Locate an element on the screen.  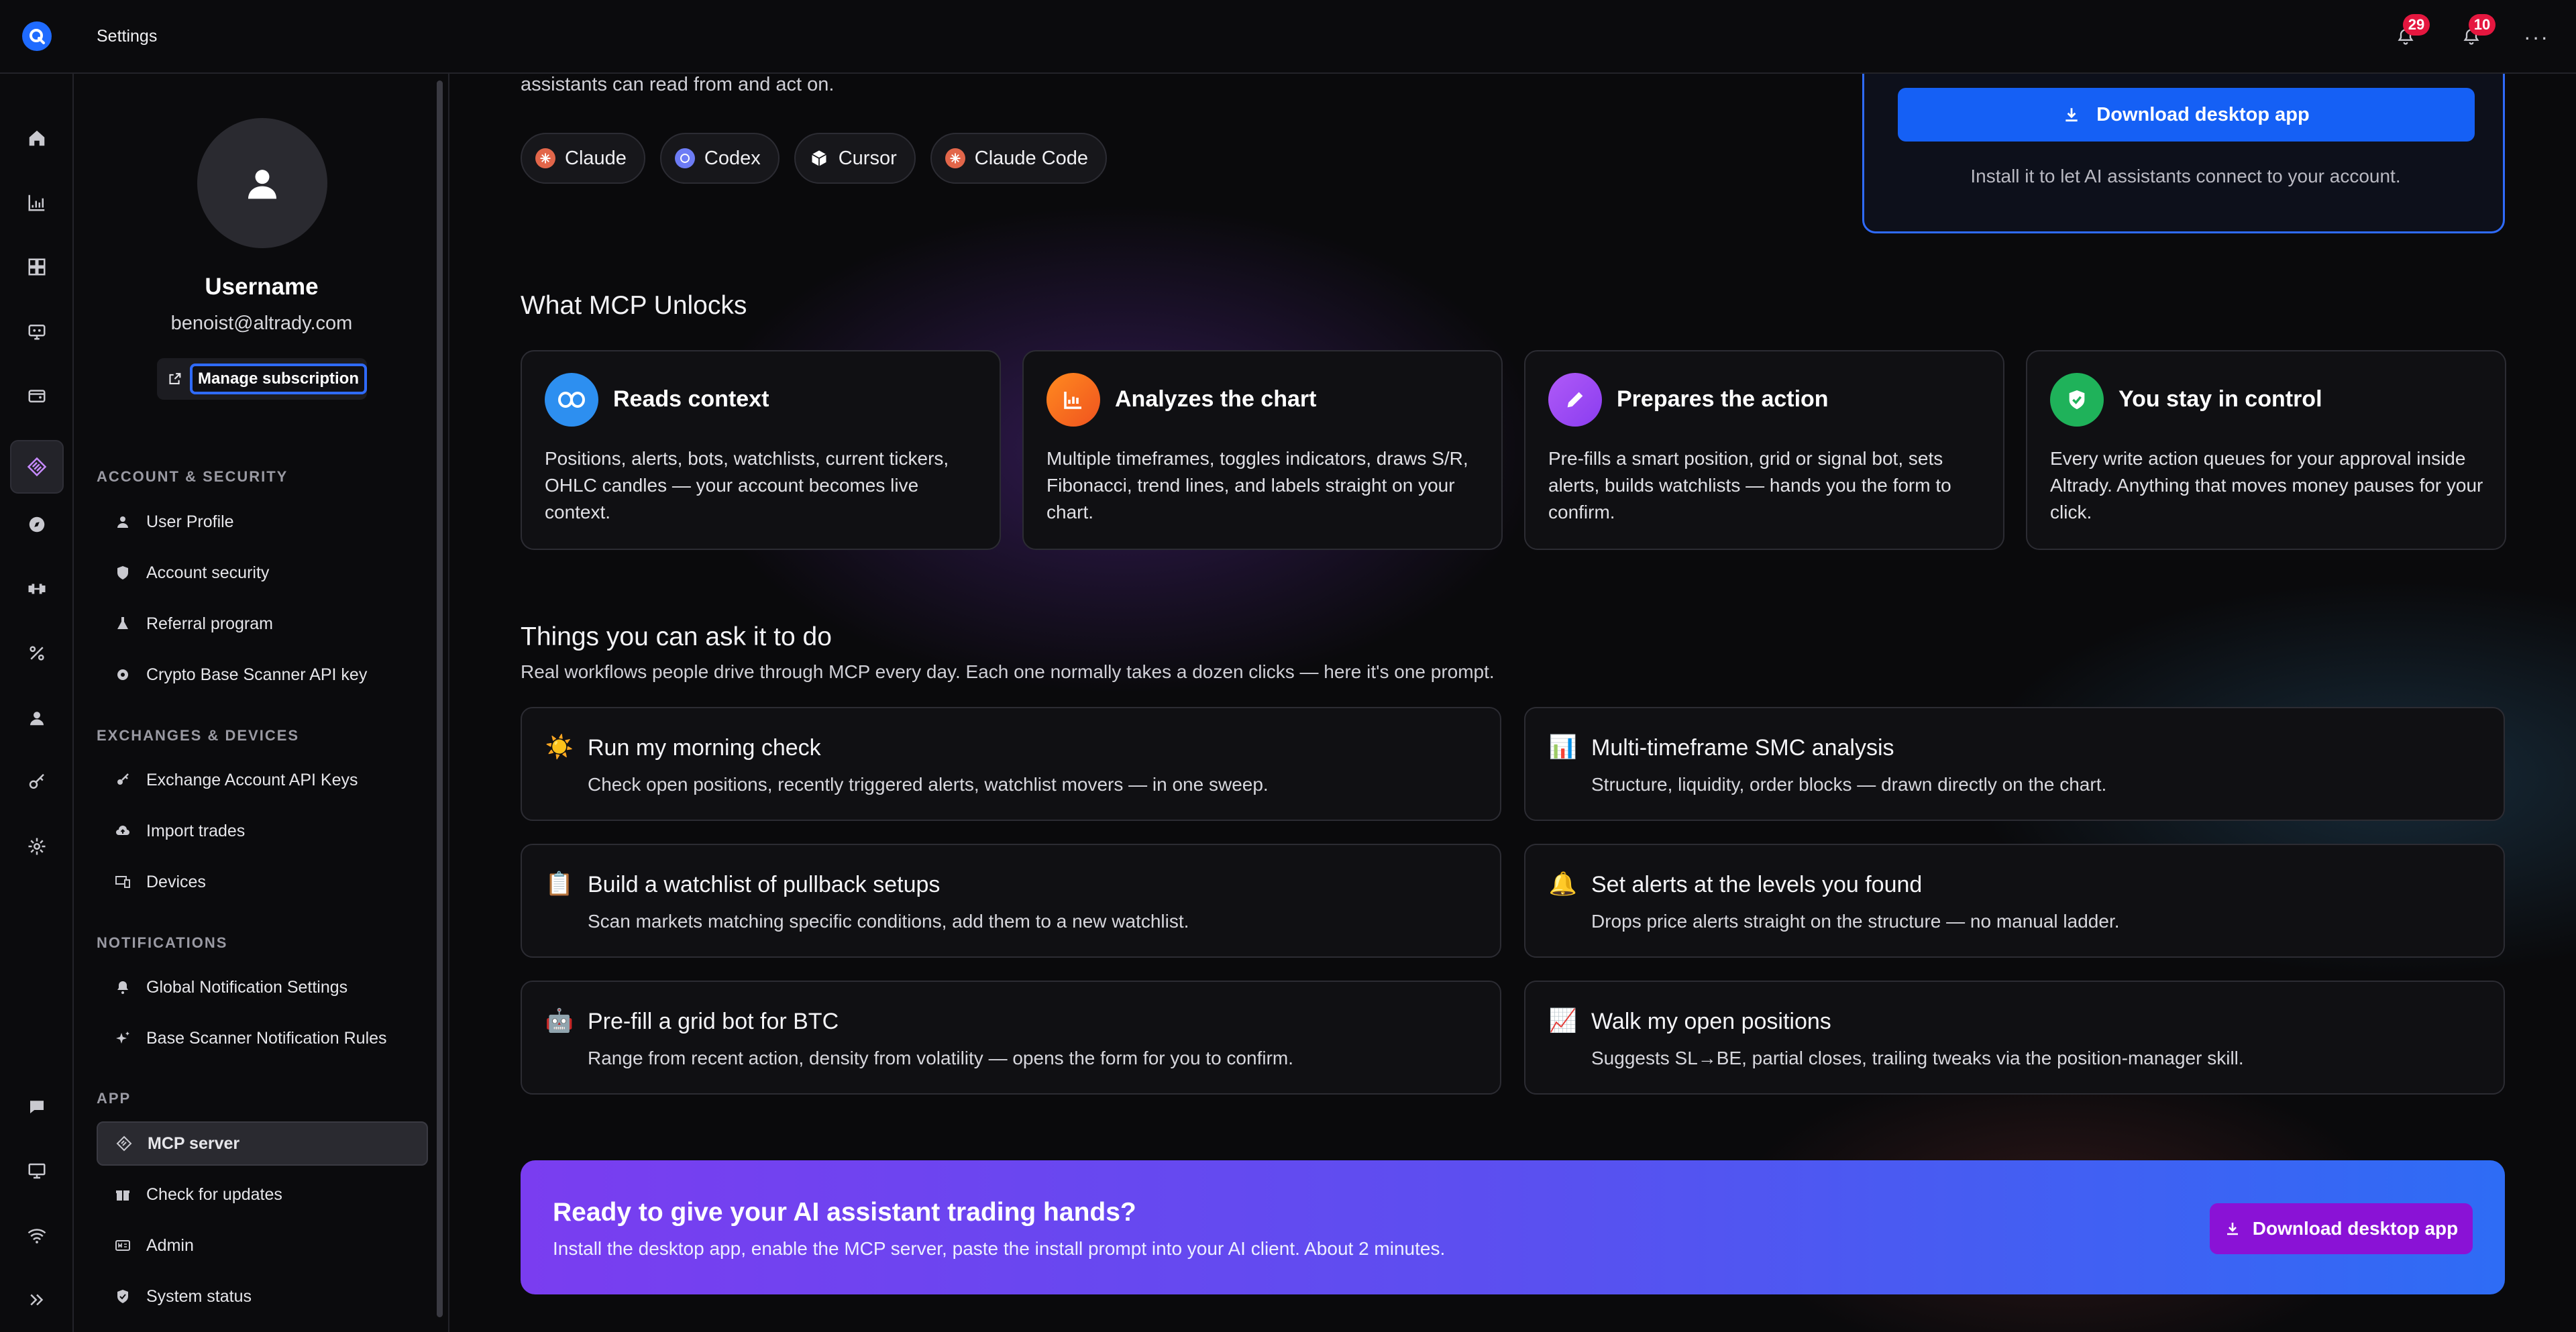
trend-up-icon: 📈 is located at coordinates (1563, 1021).